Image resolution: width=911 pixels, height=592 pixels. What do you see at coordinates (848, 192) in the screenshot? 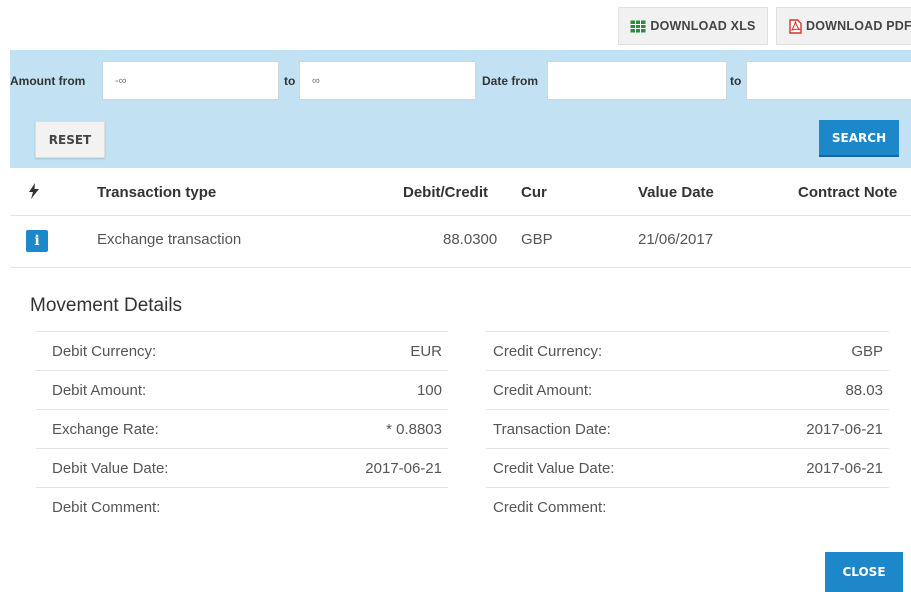
I see `col-contract-note: Contract Note` at bounding box center [848, 192].